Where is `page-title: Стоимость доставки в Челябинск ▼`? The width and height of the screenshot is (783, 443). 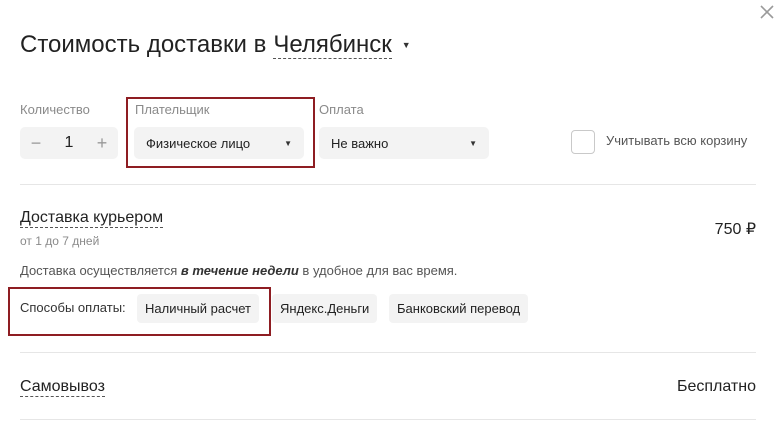 page-title: Стоимость доставки в Челябинск ▼ is located at coordinates (215, 45).